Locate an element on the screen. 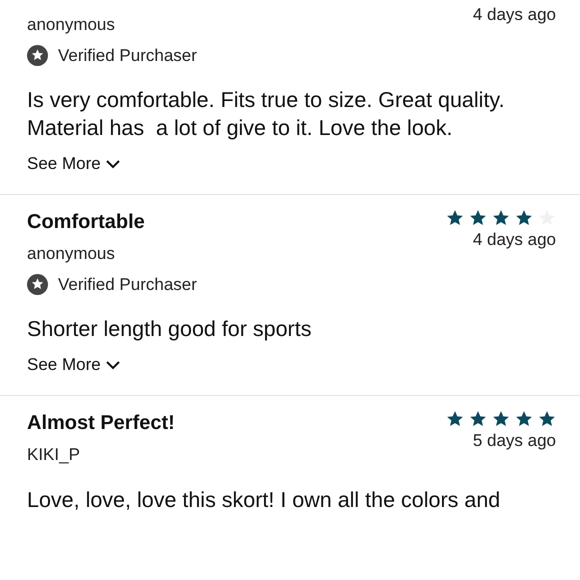 Image resolution: width=580 pixels, height=580 pixels. review-title: Almost Perfect! is located at coordinates (101, 423).